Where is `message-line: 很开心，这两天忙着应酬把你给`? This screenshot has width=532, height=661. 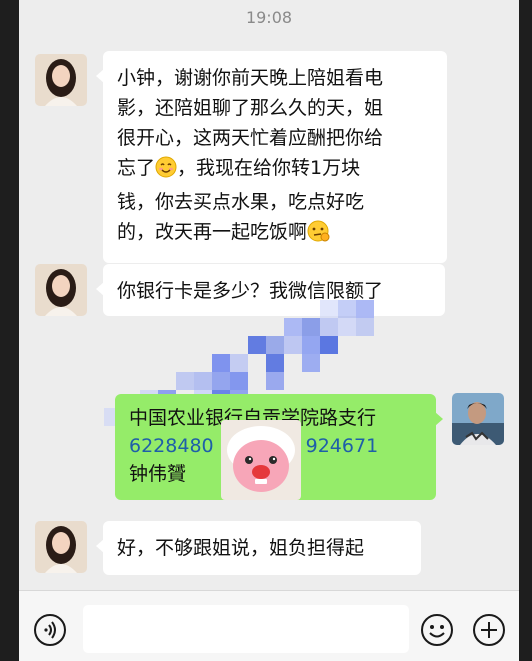 message-line: 很开心，这两天忙着应酬把你给 is located at coordinates (250, 138).